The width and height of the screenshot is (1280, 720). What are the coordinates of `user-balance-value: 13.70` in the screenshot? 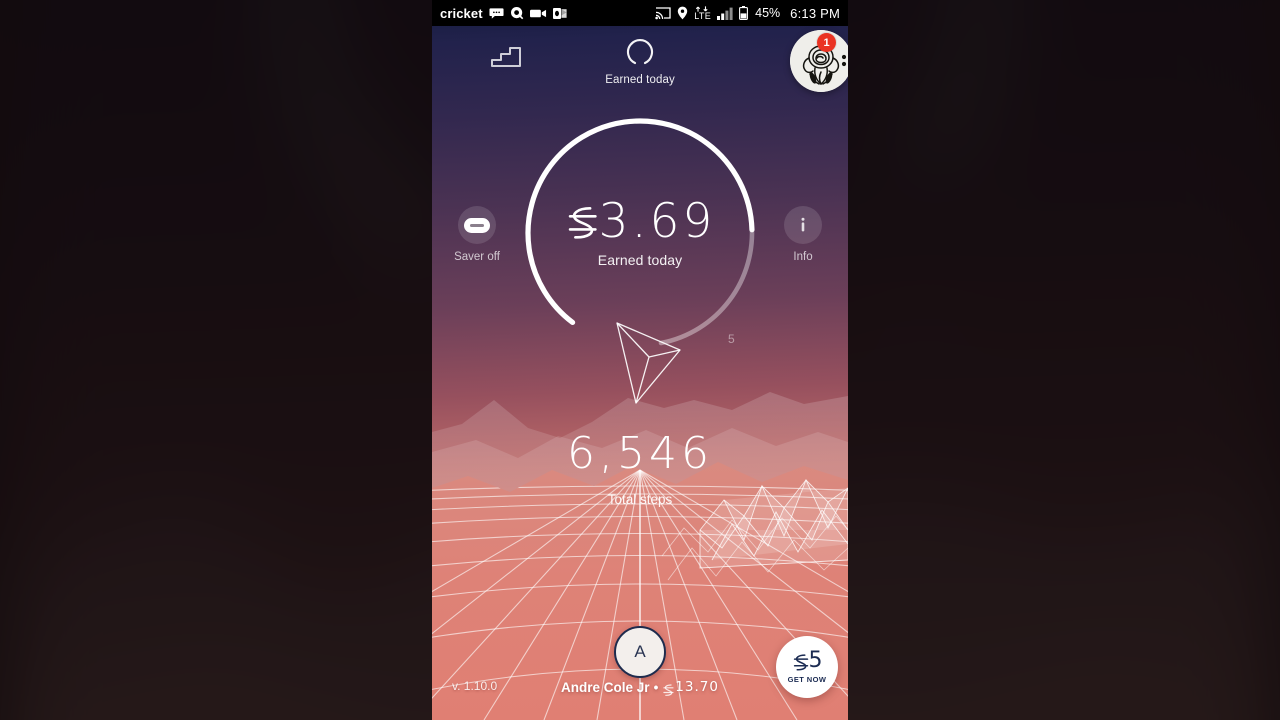 It's located at (697, 687).